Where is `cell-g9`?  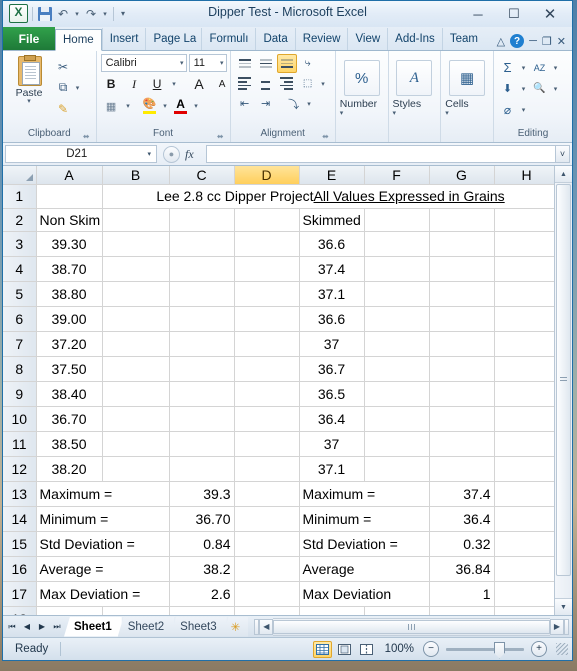
cell-g9 is located at coordinates (462, 394).